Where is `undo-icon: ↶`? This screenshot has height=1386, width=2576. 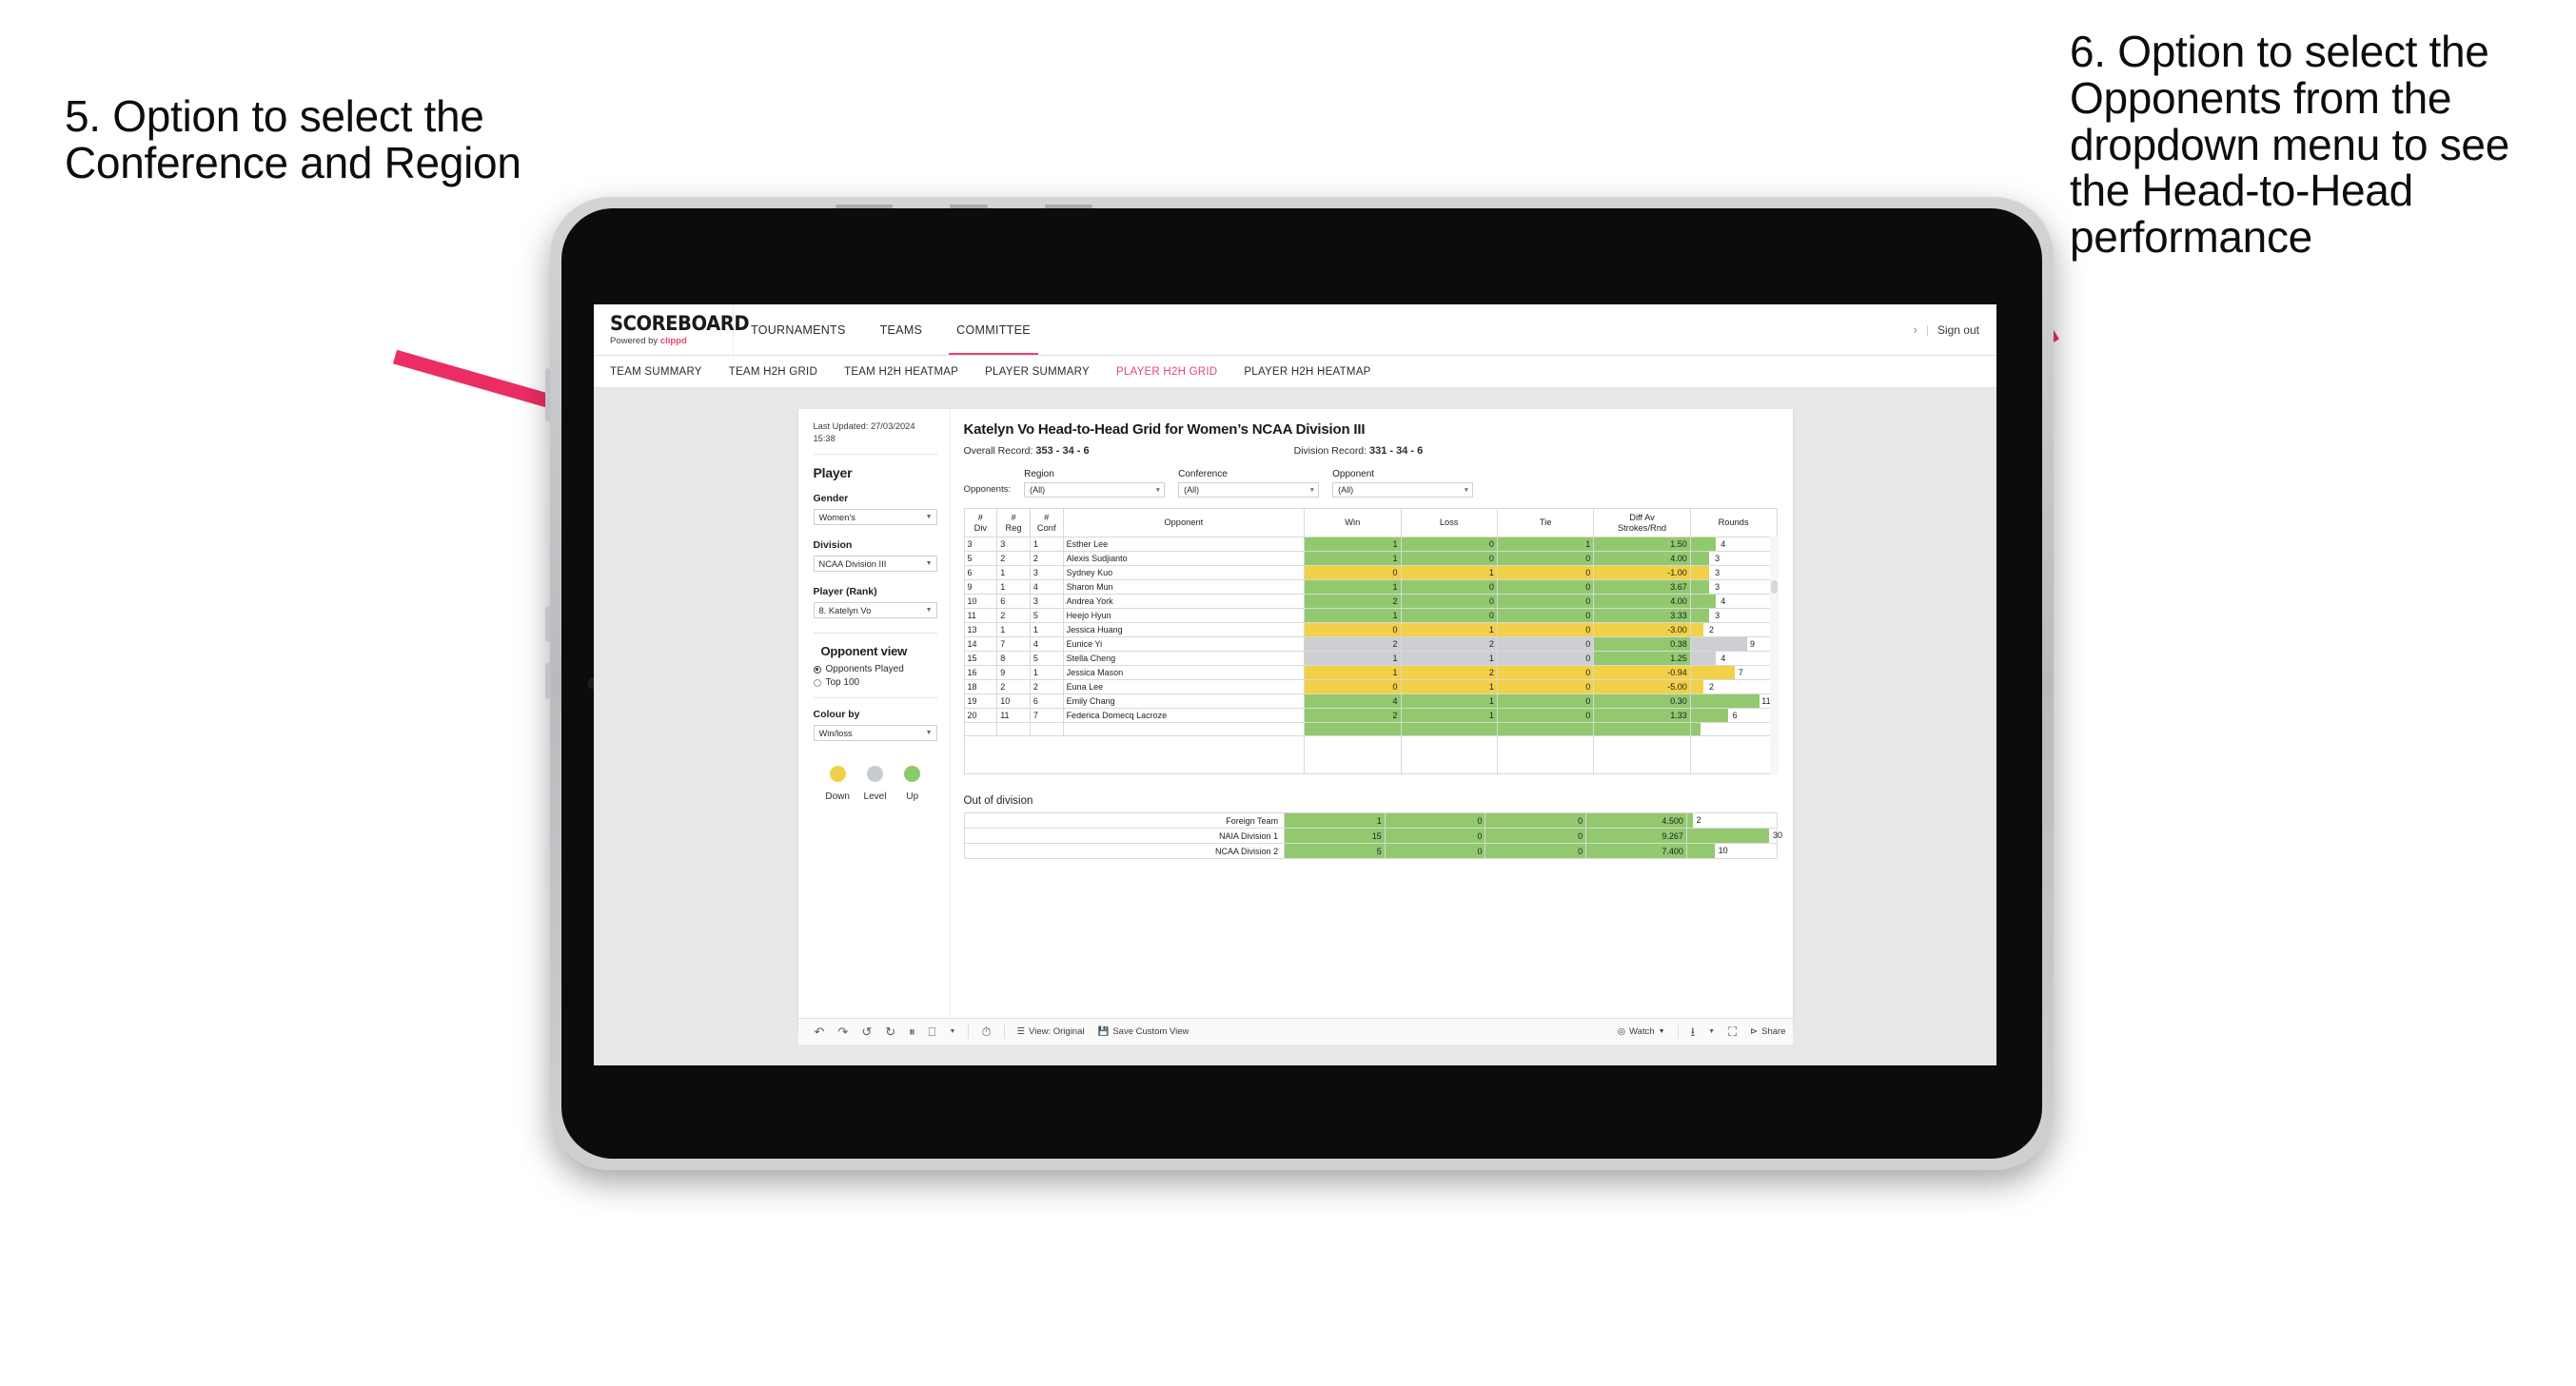 undo-icon: ↶ is located at coordinates (820, 1031).